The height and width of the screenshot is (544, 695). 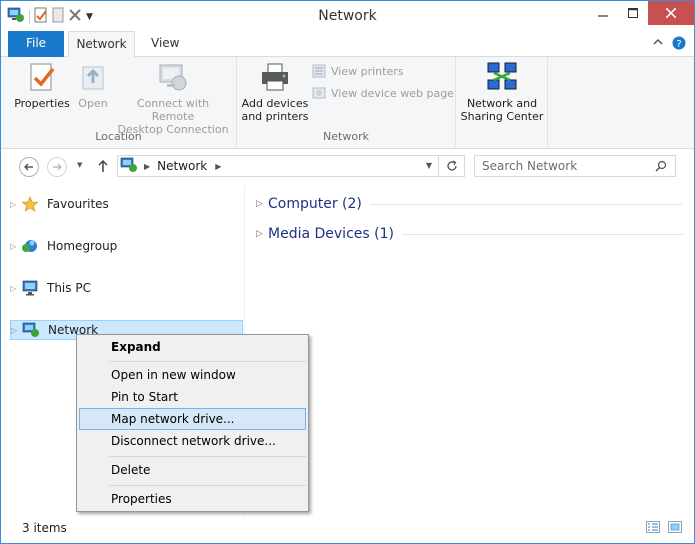 What do you see at coordinates (79, 165) in the screenshot?
I see `recent-locations-icon: ▼` at bounding box center [79, 165].